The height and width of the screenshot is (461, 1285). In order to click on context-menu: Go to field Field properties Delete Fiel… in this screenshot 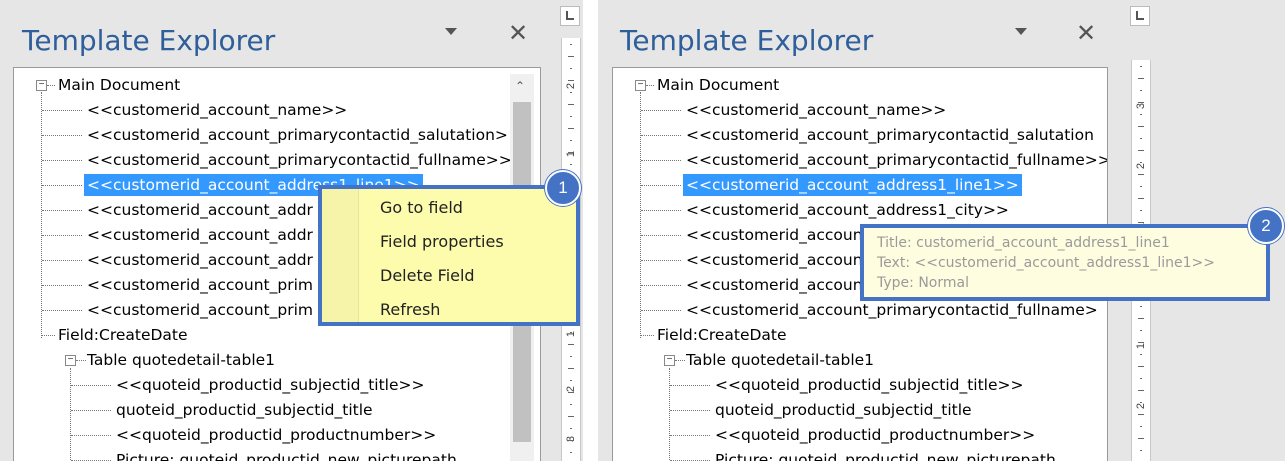, I will do `click(449, 255)`.